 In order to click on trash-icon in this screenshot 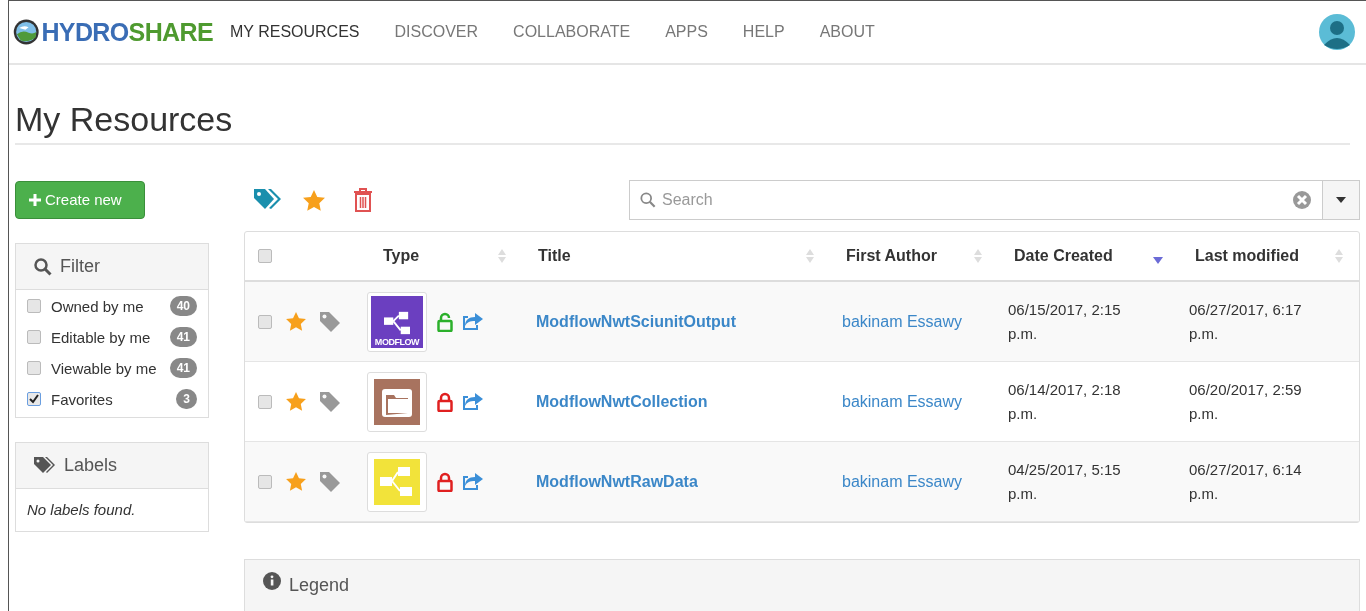, I will do `click(363, 200)`.